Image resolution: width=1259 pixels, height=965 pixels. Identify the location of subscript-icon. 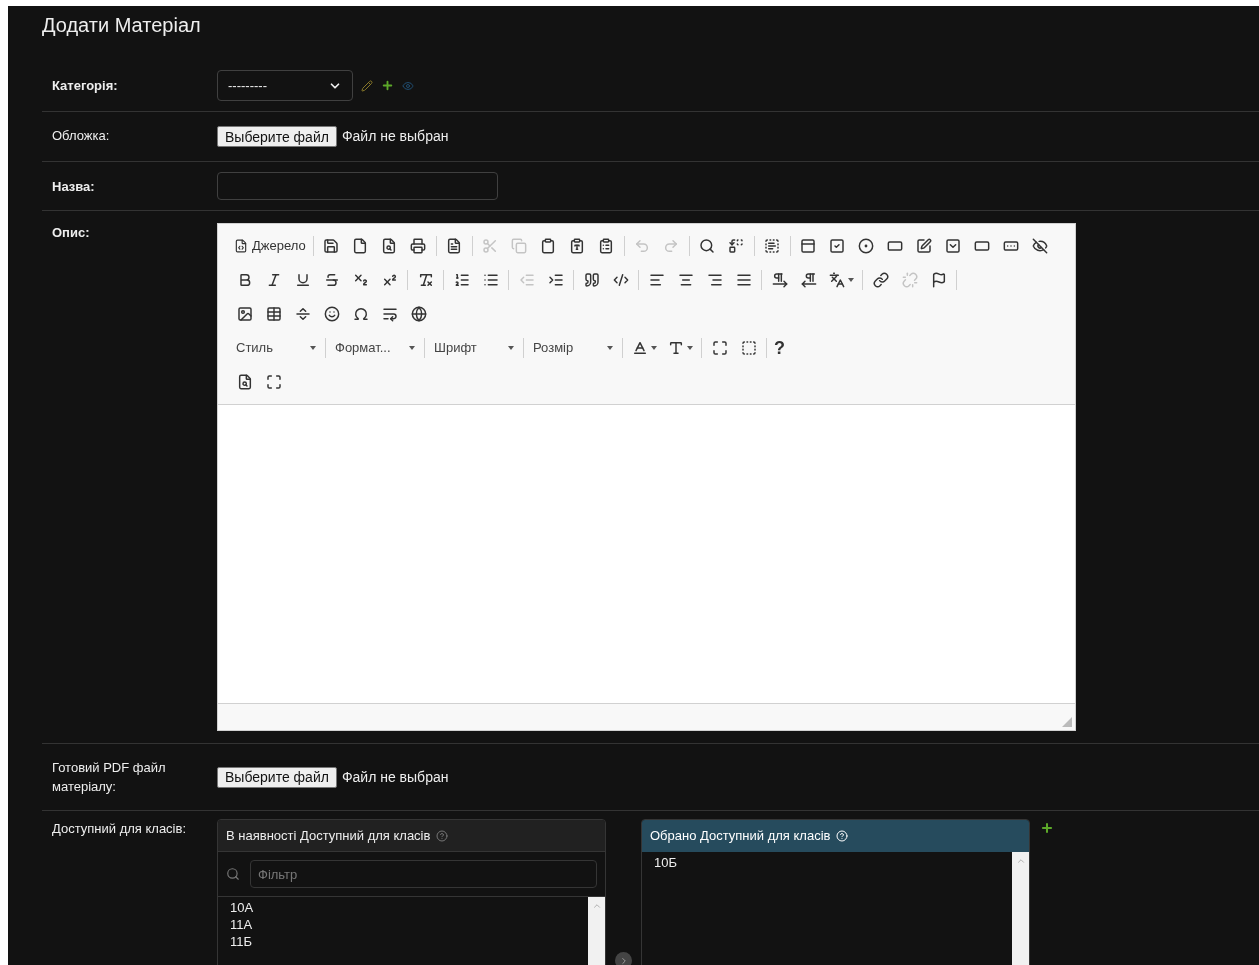
(360, 280).